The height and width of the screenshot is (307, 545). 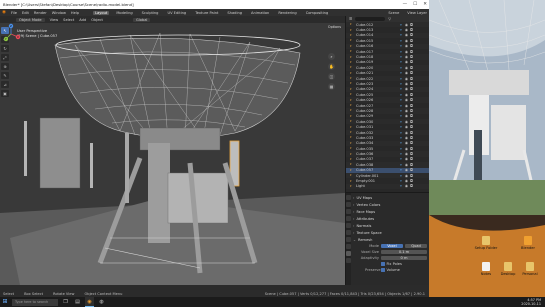 I want to click on file-explorer-icon: ▤, so click(x=77, y=302).